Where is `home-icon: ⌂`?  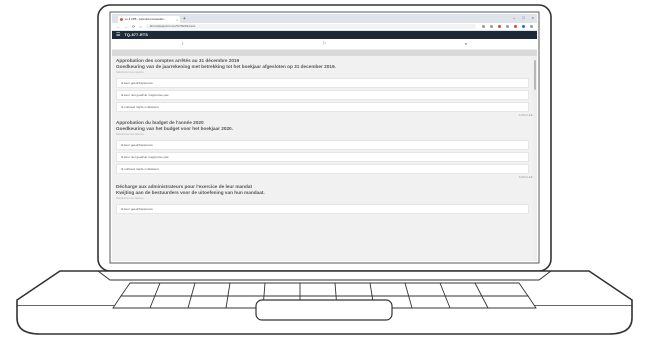
home-icon: ⌂ is located at coordinates (140, 26).